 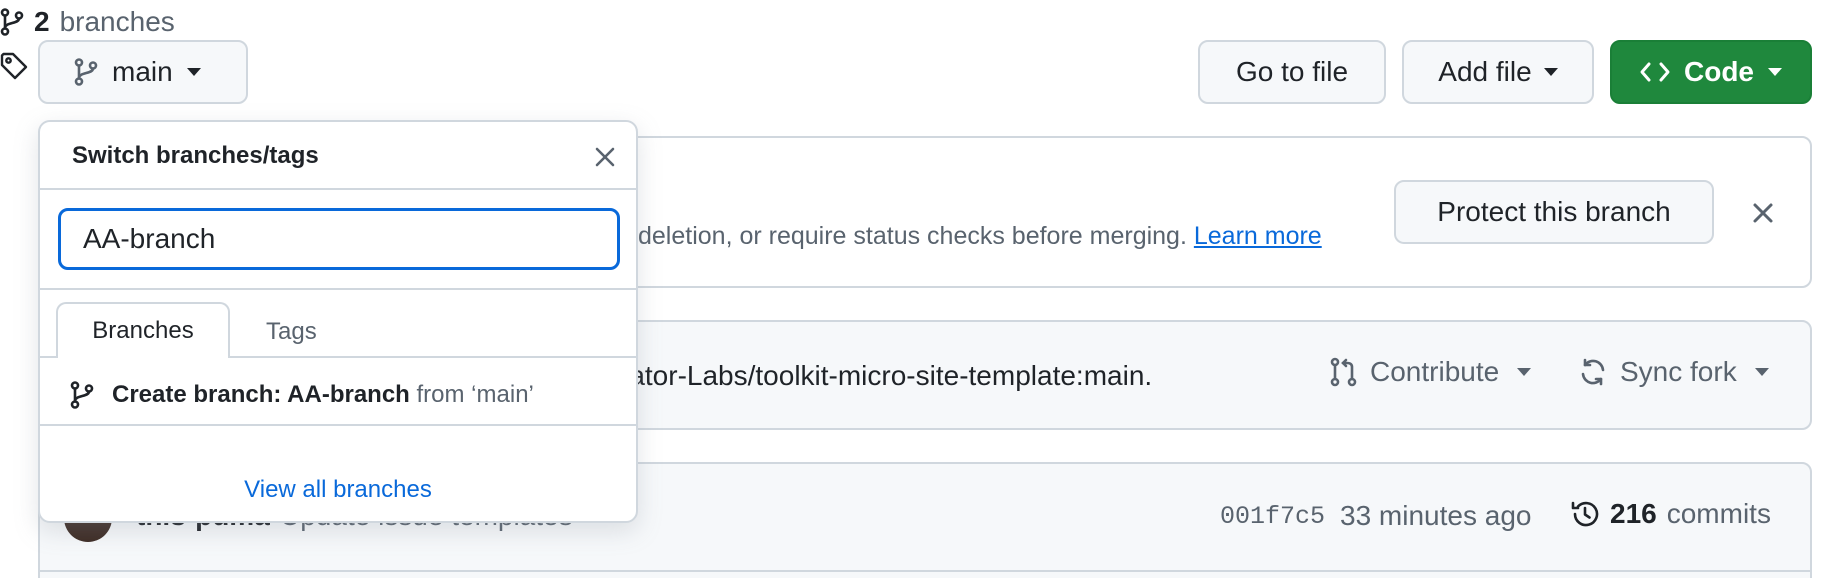 I want to click on contribute-button: Contribute, so click(x=1431, y=372).